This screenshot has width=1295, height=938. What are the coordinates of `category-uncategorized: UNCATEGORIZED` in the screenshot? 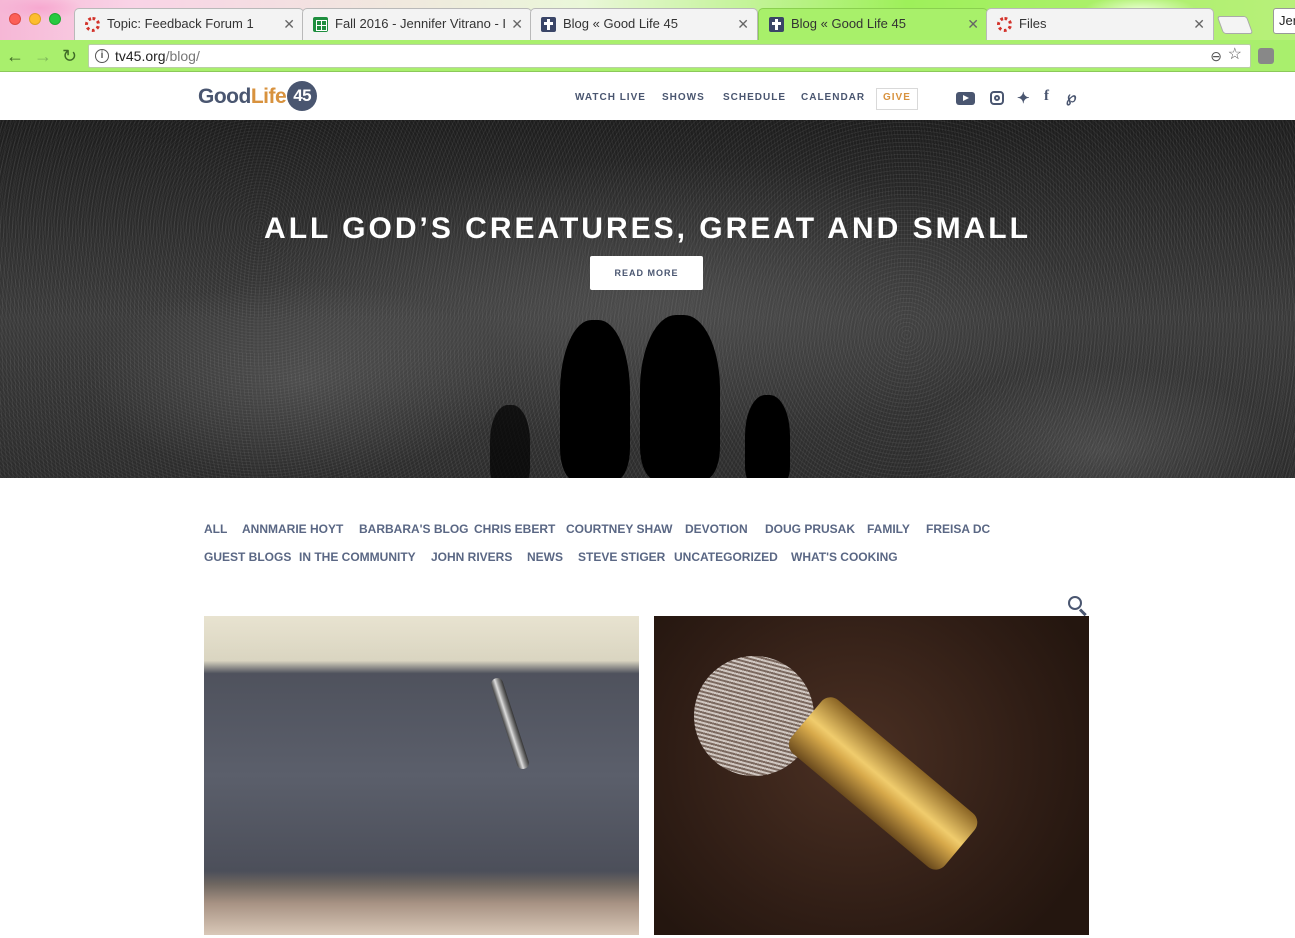 It's located at (726, 557).